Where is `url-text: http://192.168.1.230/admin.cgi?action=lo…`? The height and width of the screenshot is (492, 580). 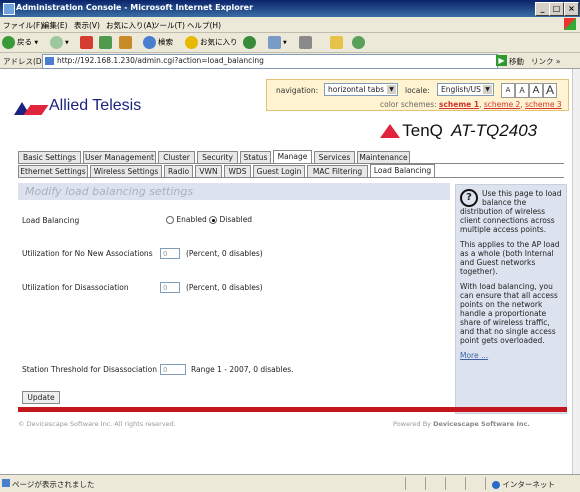 url-text: http://192.168.1.230/admin.cgi?action=lo… is located at coordinates (160, 60).